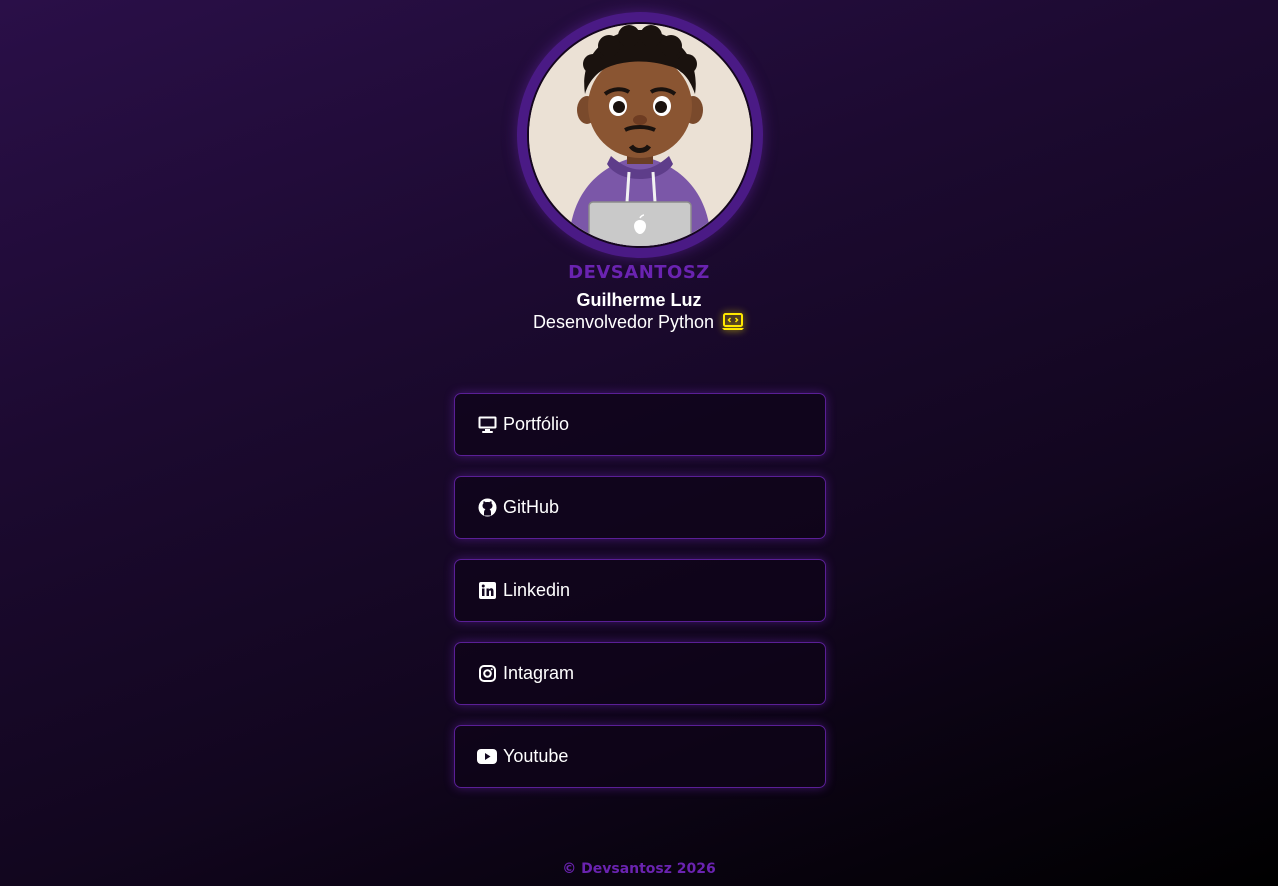  What do you see at coordinates (623, 322) in the screenshot?
I see `profile-role-text: Desenvolvedor Python` at bounding box center [623, 322].